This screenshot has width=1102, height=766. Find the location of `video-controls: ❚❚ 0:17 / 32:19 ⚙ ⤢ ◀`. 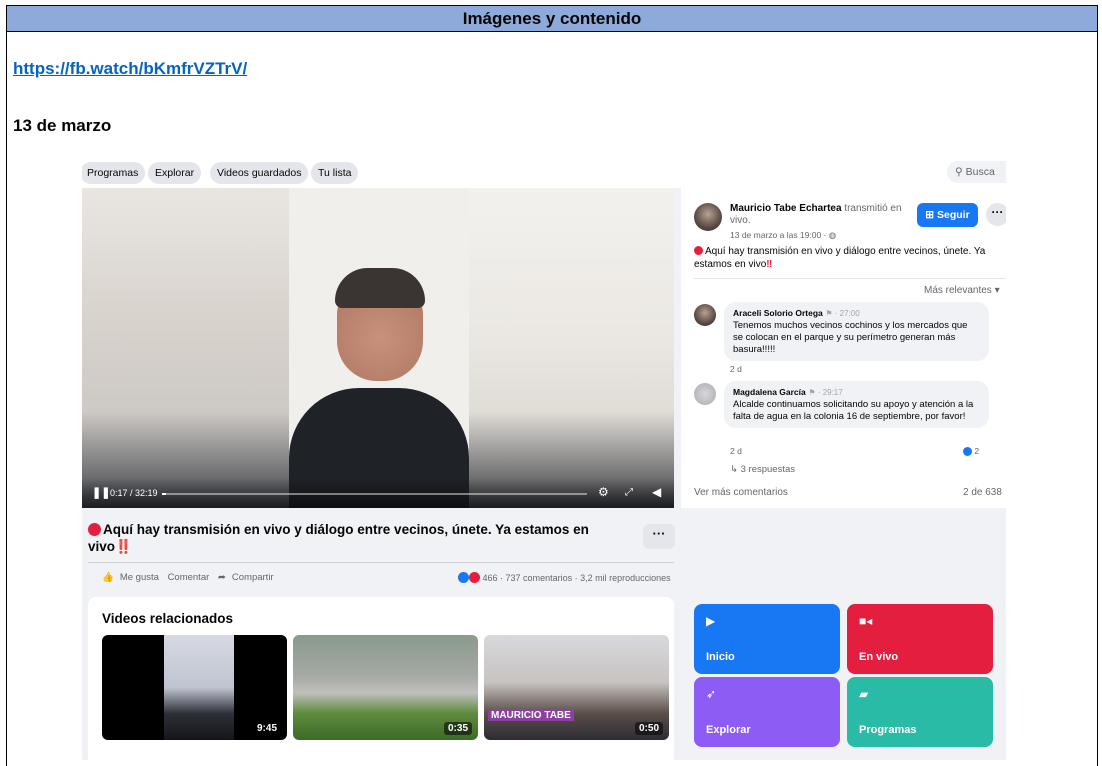

video-controls: ❚❚ 0:17 / 32:19 ⚙ ⤢ ◀ is located at coordinates (378, 493).